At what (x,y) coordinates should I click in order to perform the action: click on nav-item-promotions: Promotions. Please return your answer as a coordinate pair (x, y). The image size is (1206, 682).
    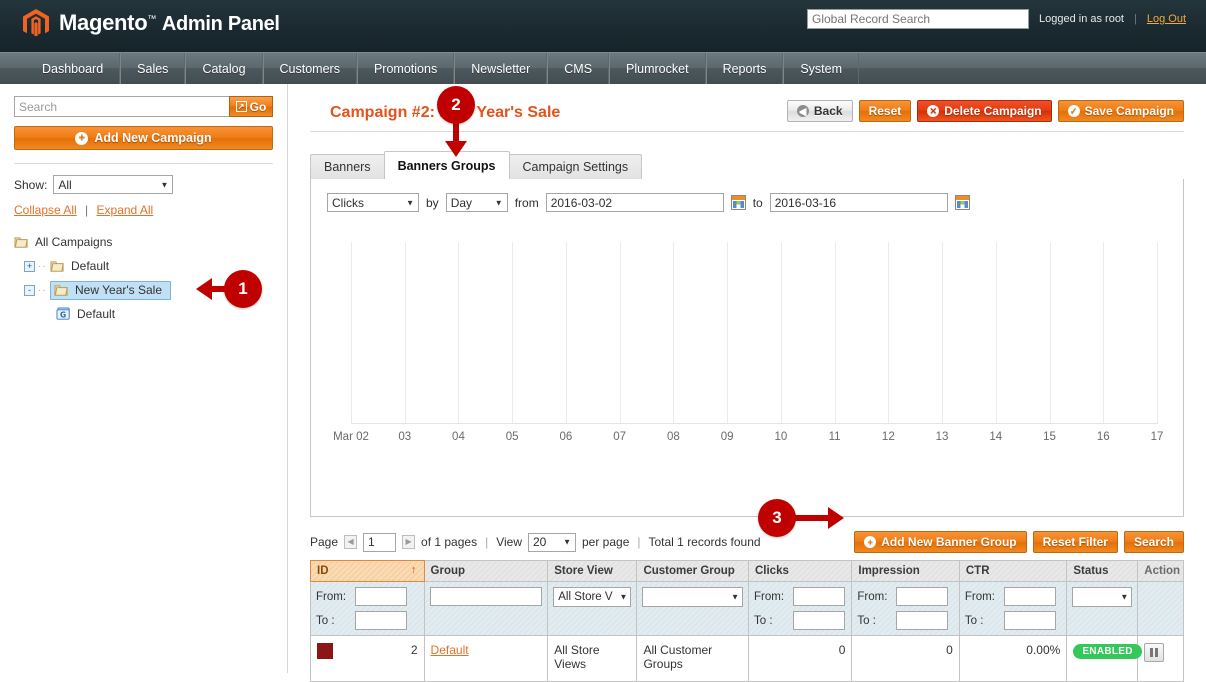
    Looking at the image, I should click on (405, 68).